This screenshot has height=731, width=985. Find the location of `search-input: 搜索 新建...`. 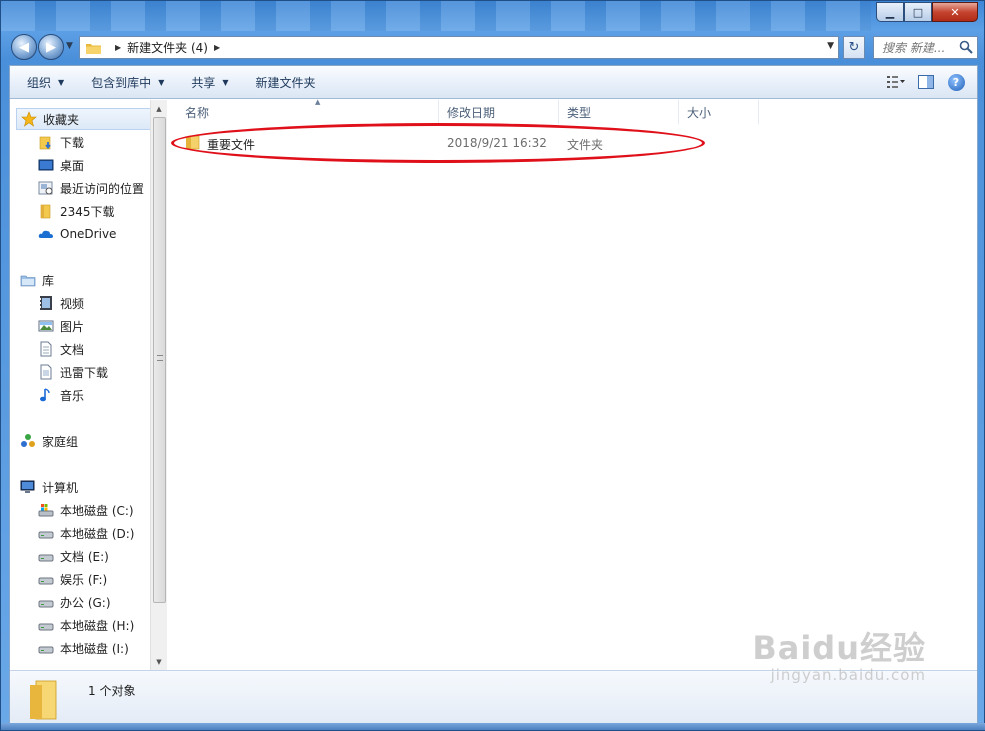

search-input: 搜索 新建... is located at coordinates (925, 47).